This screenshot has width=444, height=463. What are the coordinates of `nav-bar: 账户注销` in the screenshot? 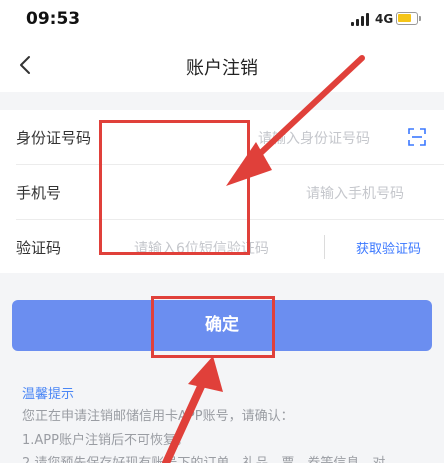 It's located at (222, 66).